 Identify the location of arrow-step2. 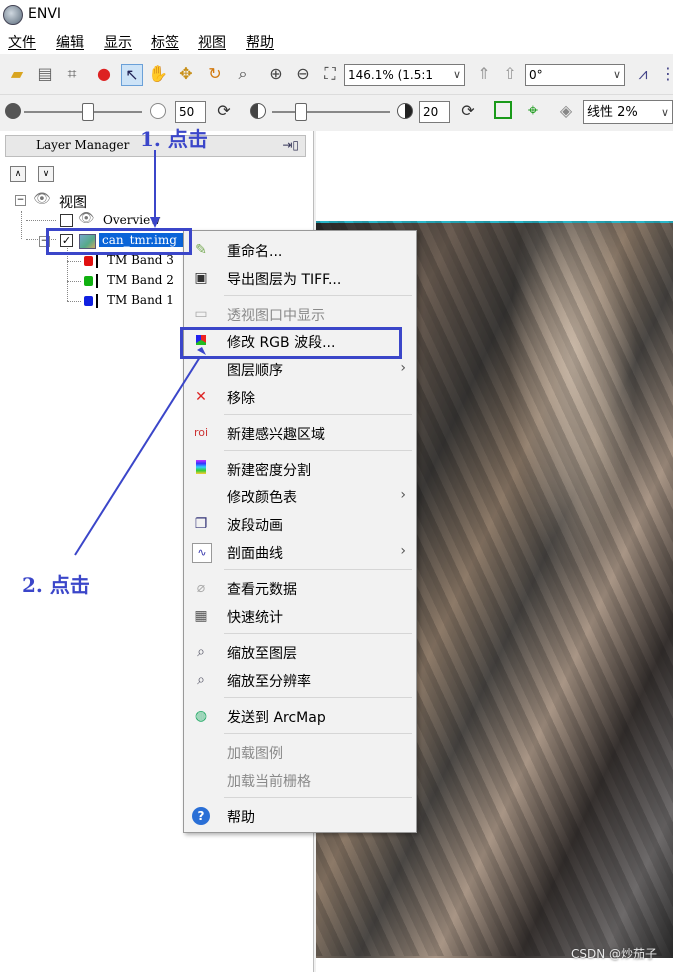
(137, 456).